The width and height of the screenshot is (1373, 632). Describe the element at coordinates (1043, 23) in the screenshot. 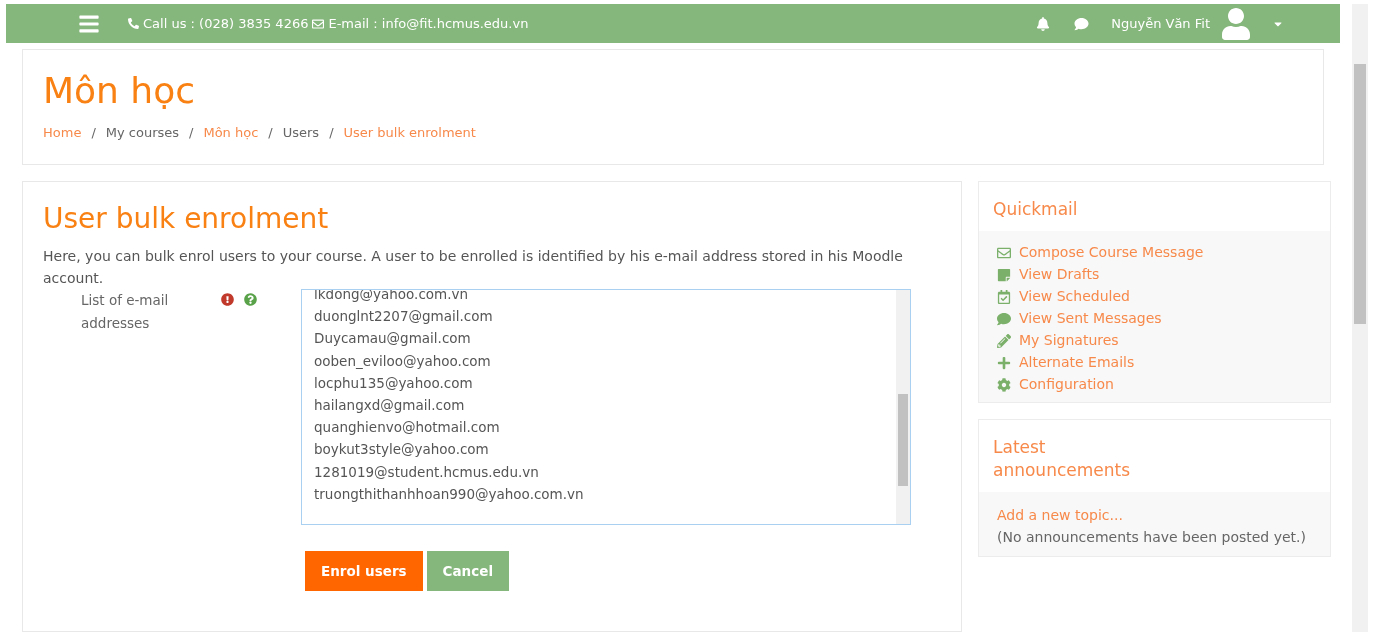

I see `notification-icon` at that location.